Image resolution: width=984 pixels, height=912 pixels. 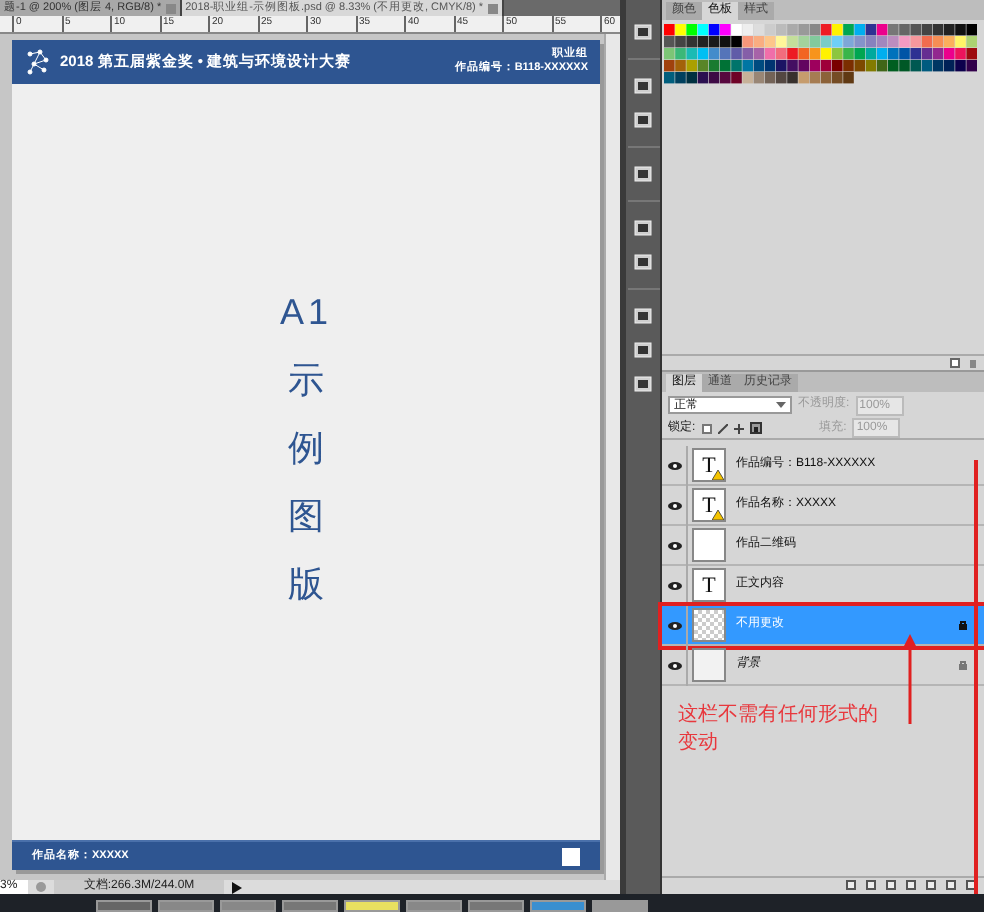 What do you see at coordinates (781, 405) in the screenshot?
I see `caret-icon` at bounding box center [781, 405].